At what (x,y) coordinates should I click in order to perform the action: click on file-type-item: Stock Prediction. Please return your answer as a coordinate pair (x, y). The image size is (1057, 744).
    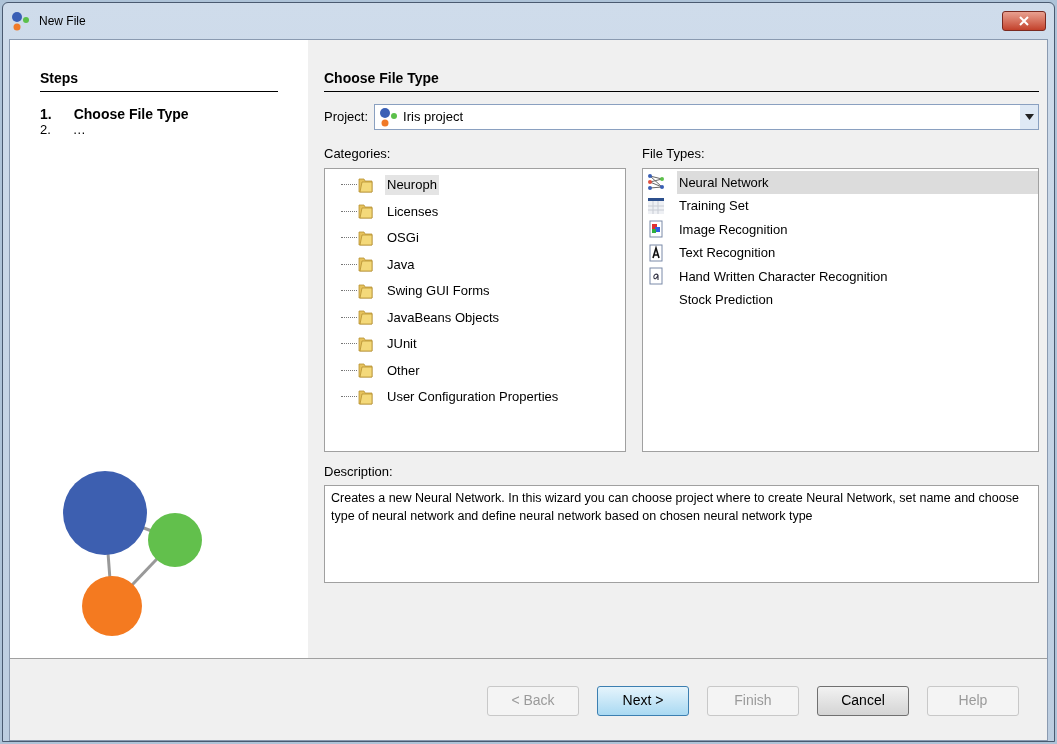
    Looking at the image, I should click on (857, 300).